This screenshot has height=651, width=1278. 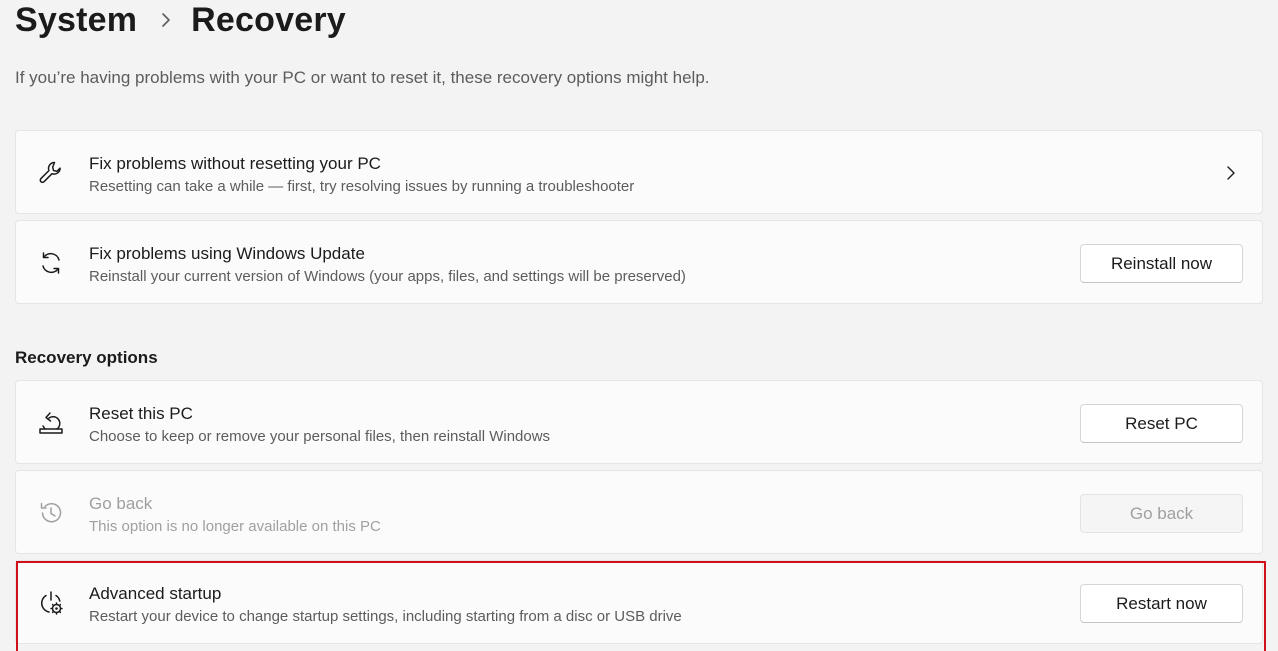 I want to click on history-icon, so click(x=51, y=513).